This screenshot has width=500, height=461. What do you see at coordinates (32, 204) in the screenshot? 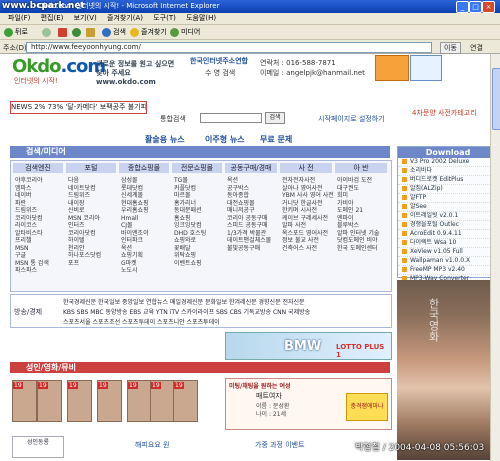
I see `list-item: 파란` at bounding box center [32, 204].